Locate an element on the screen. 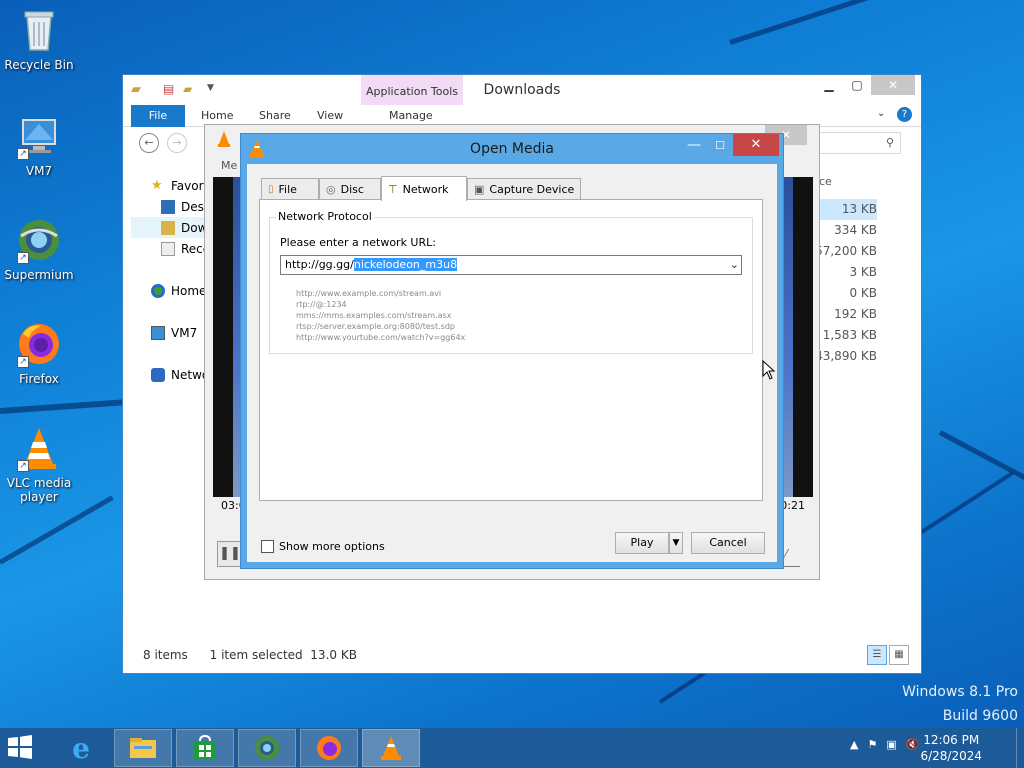 This screenshot has height=768, width=1024. nav-item-network: Netwo is located at coordinates (181, 374).